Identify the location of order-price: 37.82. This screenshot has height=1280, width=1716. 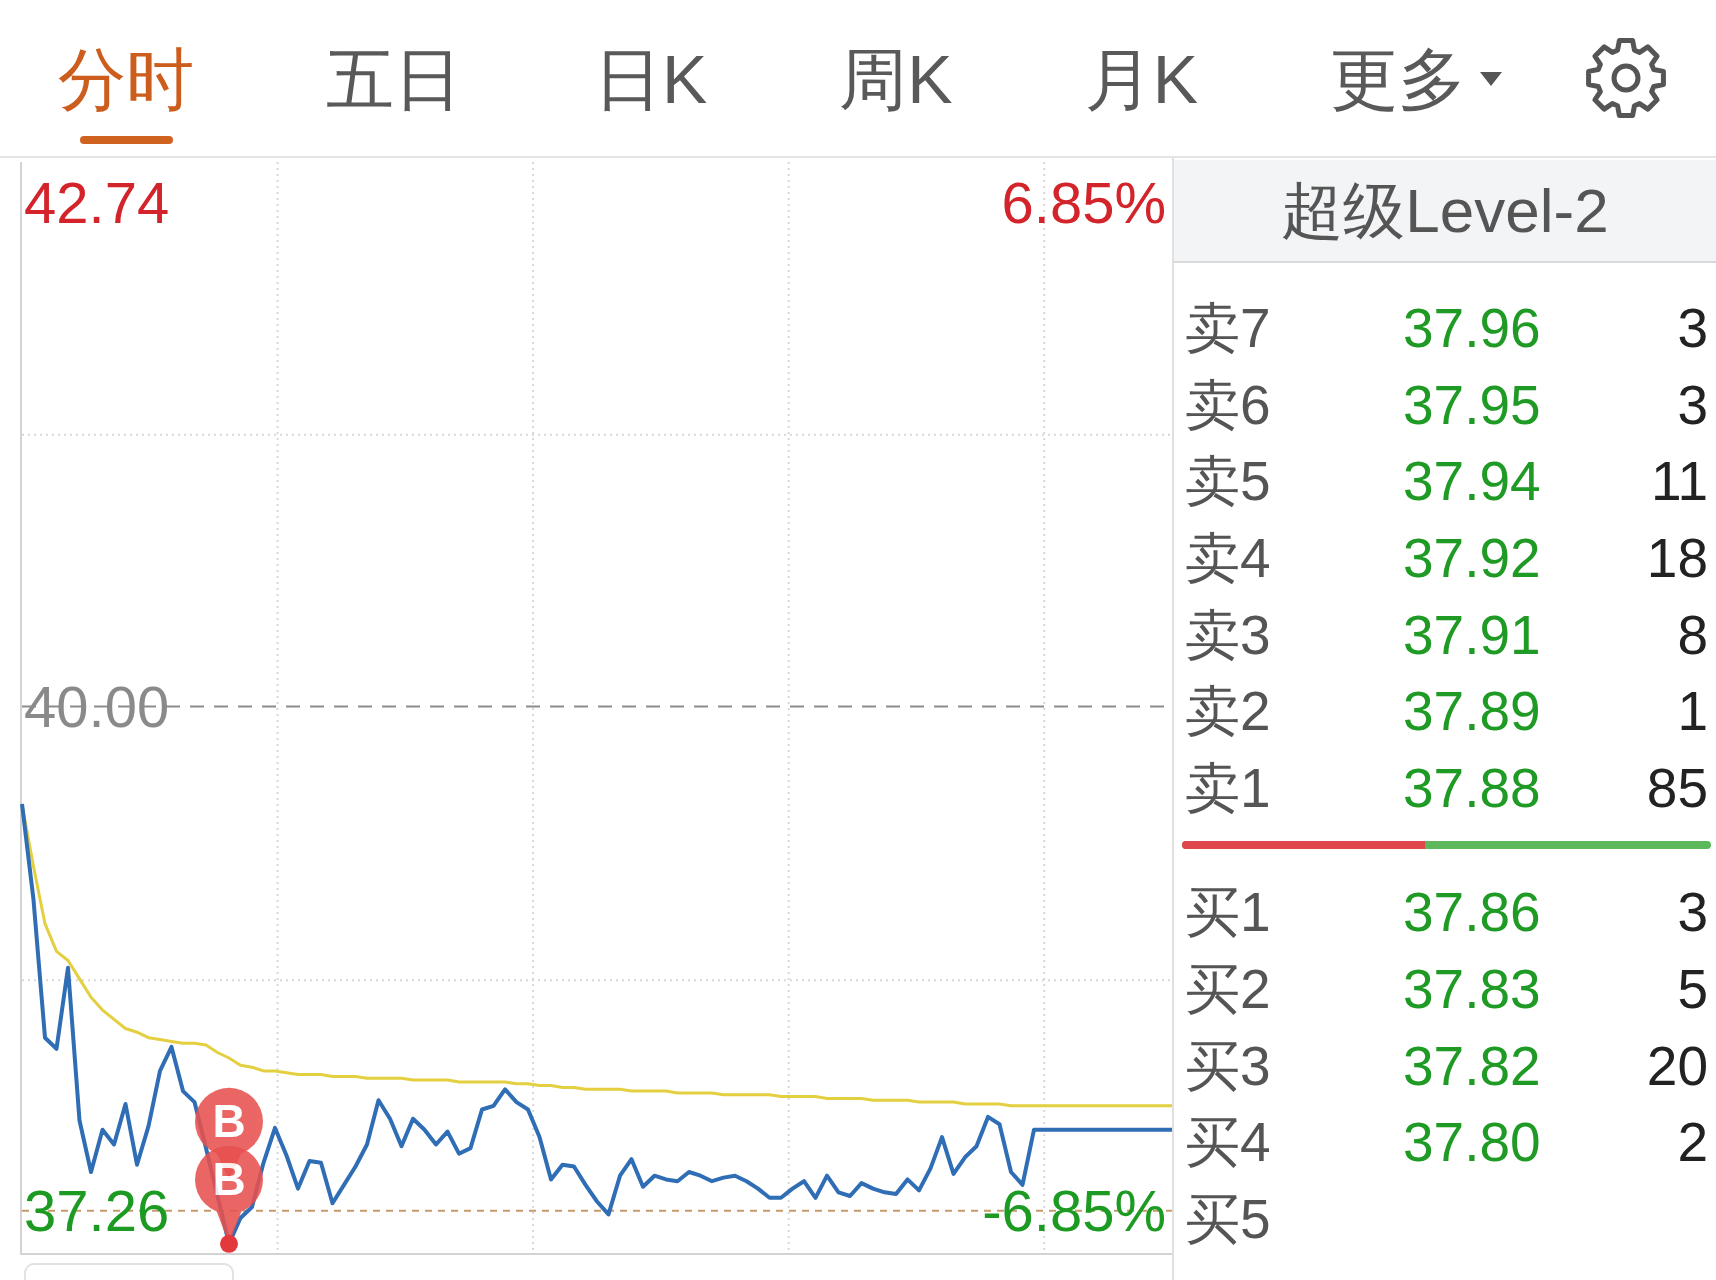
(1472, 1065).